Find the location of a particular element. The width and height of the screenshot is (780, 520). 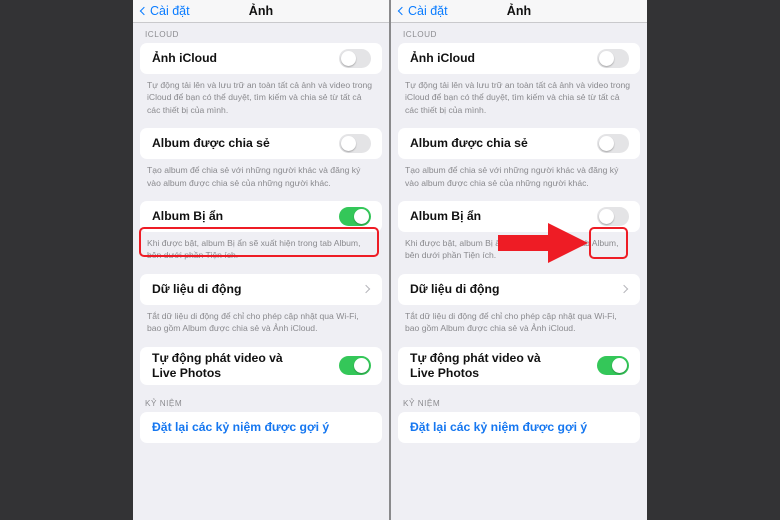

row-reset-memories-left: Đặt lại các kỷ niệm được gợi ý is located at coordinates (261, 427).